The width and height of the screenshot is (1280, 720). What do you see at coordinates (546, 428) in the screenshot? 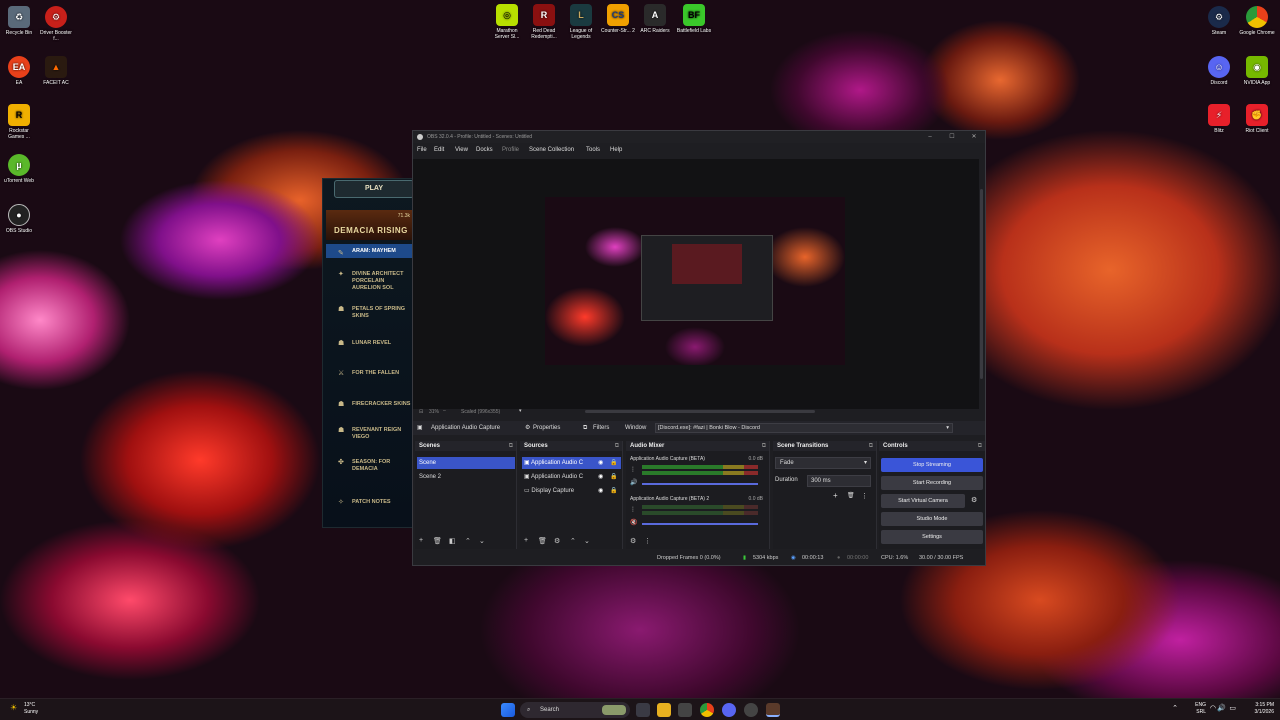
I see `properties-button: Properties` at bounding box center [546, 428].